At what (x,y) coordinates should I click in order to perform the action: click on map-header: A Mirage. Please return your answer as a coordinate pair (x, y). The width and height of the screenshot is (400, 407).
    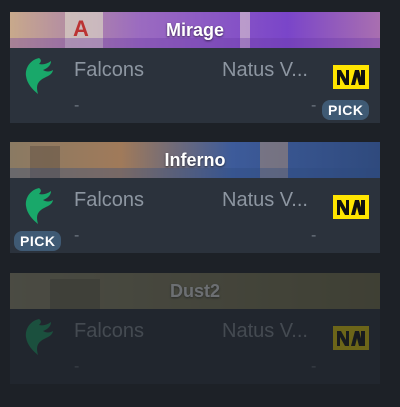
    Looking at the image, I should click on (195, 30).